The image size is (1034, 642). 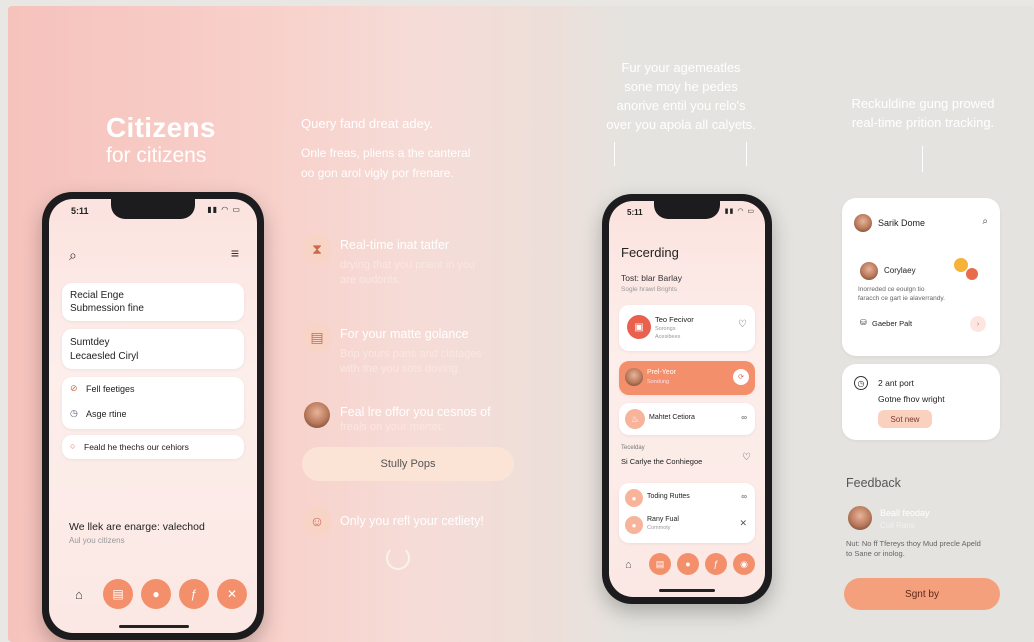 I want to click on hourglass-icon: ⧗, so click(x=317, y=249).